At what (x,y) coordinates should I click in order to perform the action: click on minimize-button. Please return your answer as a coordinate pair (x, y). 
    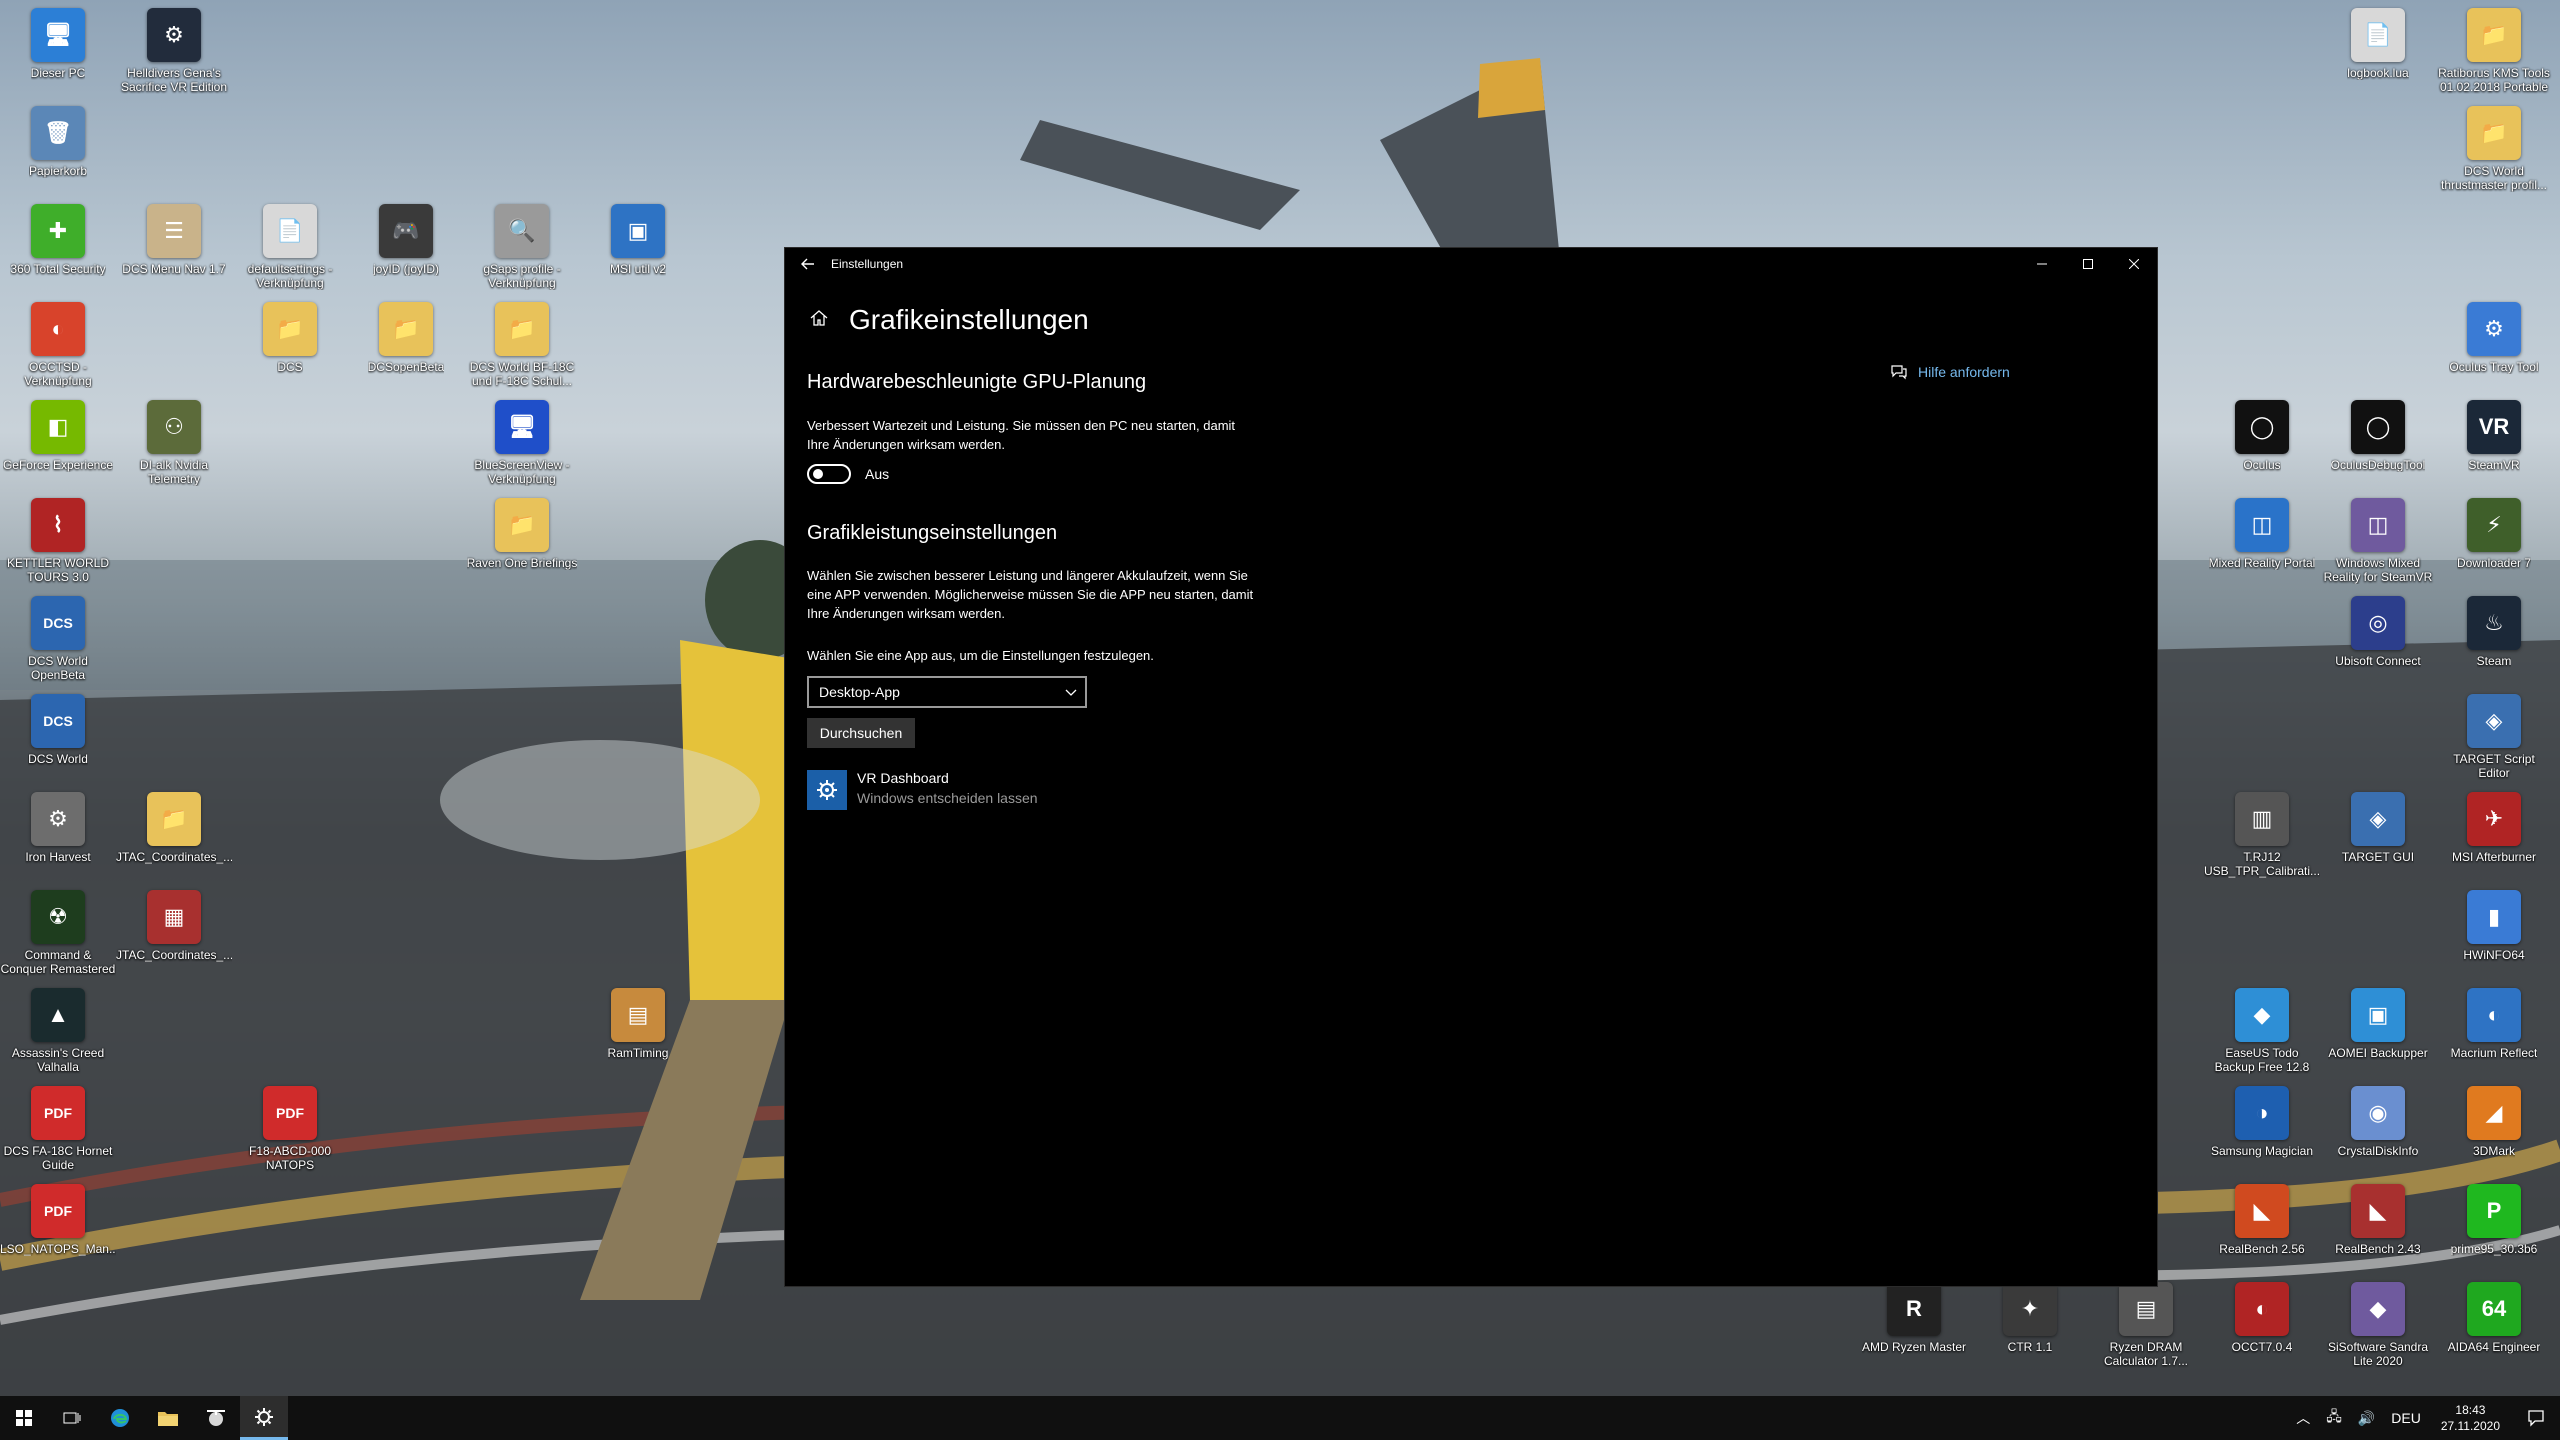
    Looking at the image, I should click on (2042, 264).